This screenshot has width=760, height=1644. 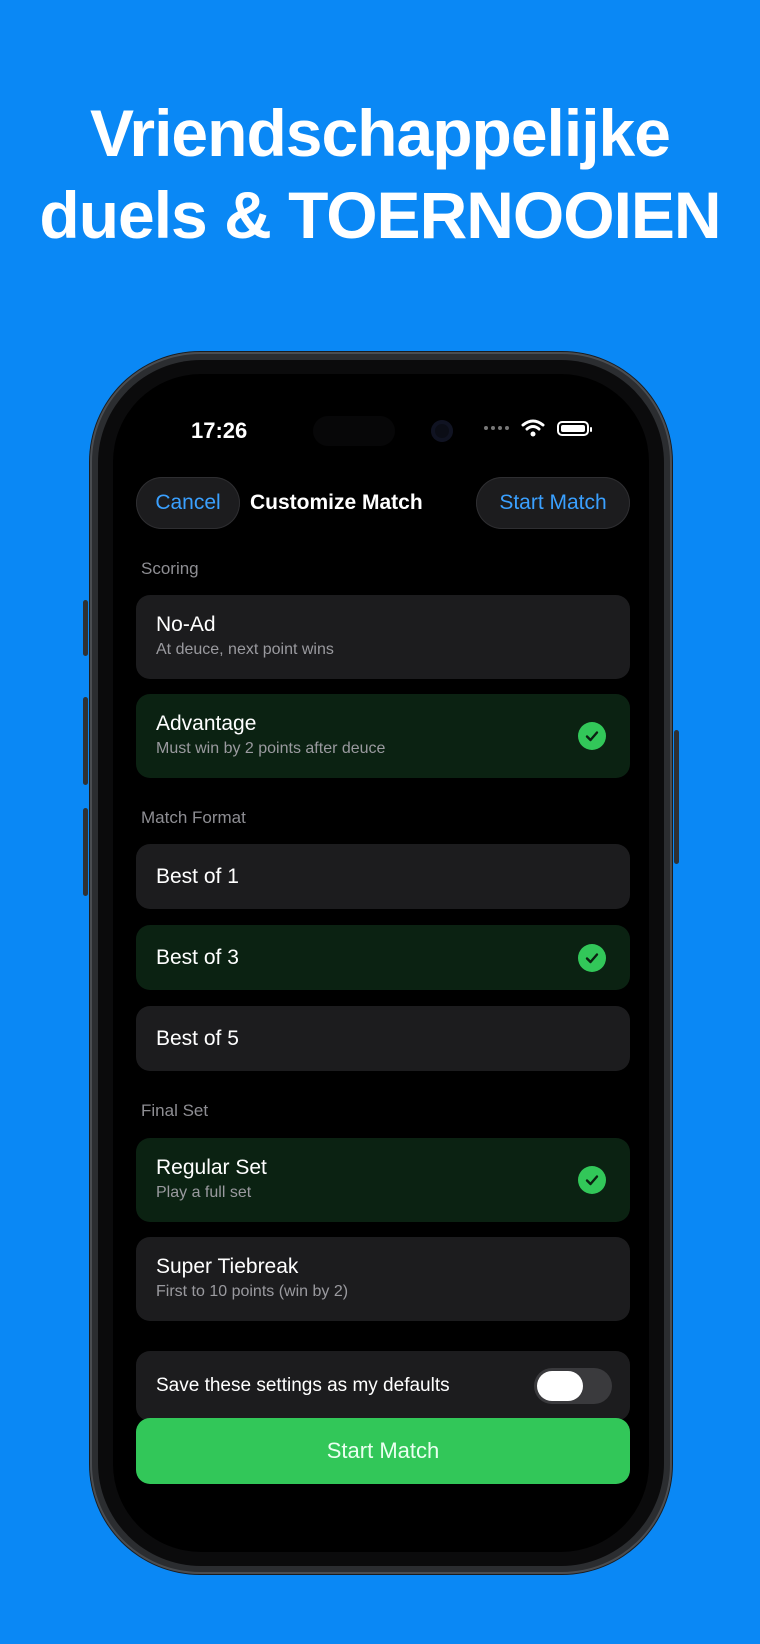 I want to click on headline-line-1: Vriendschappelijke, so click(x=380, y=133).